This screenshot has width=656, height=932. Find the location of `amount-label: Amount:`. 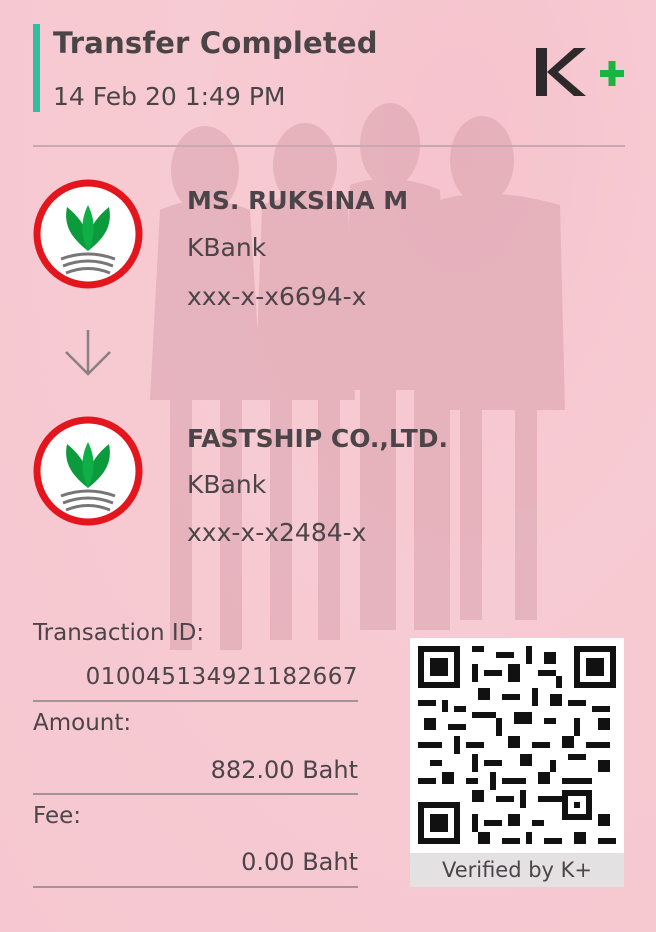

amount-label: Amount: is located at coordinates (82, 723).